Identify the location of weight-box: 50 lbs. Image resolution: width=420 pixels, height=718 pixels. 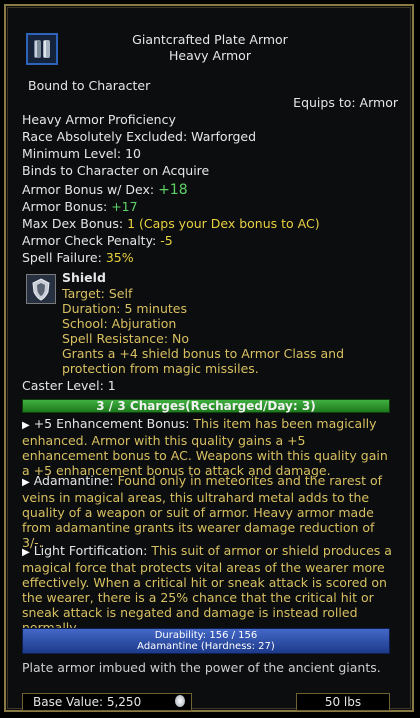
(343, 702).